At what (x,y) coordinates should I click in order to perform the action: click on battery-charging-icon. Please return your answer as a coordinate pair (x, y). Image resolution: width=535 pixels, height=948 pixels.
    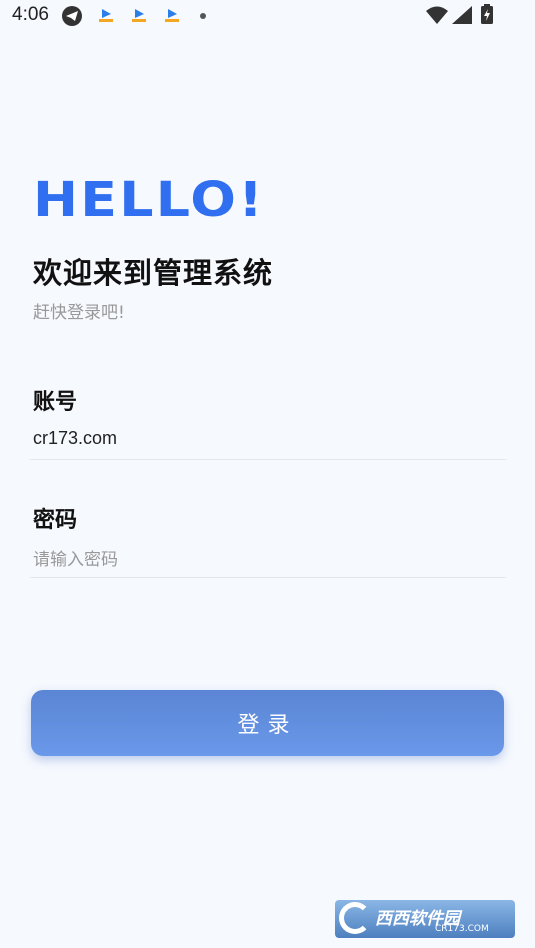
    Looking at the image, I should click on (487, 14).